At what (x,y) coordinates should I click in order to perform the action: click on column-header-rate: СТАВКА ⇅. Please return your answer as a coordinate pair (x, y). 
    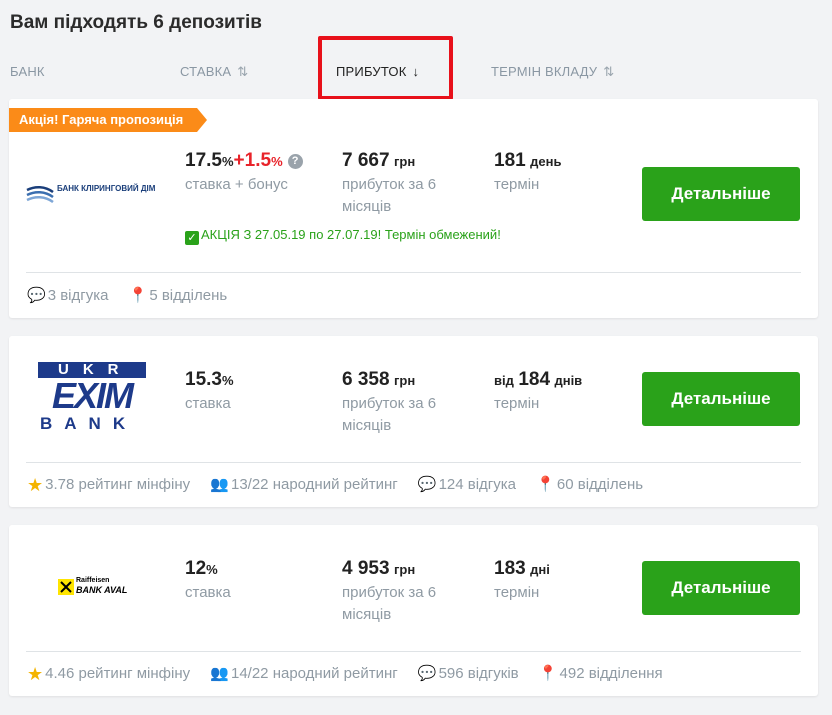
    Looking at the image, I should click on (214, 72).